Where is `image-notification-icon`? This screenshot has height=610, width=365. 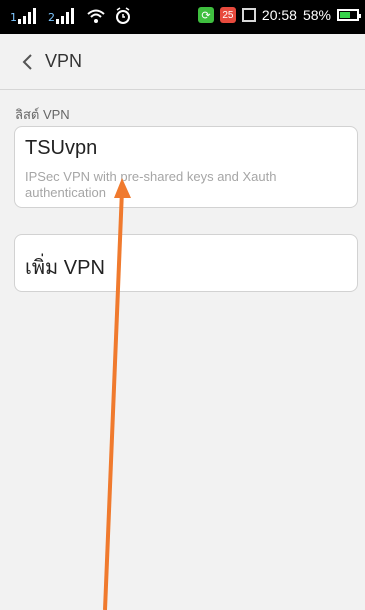
image-notification-icon is located at coordinates (248, 15).